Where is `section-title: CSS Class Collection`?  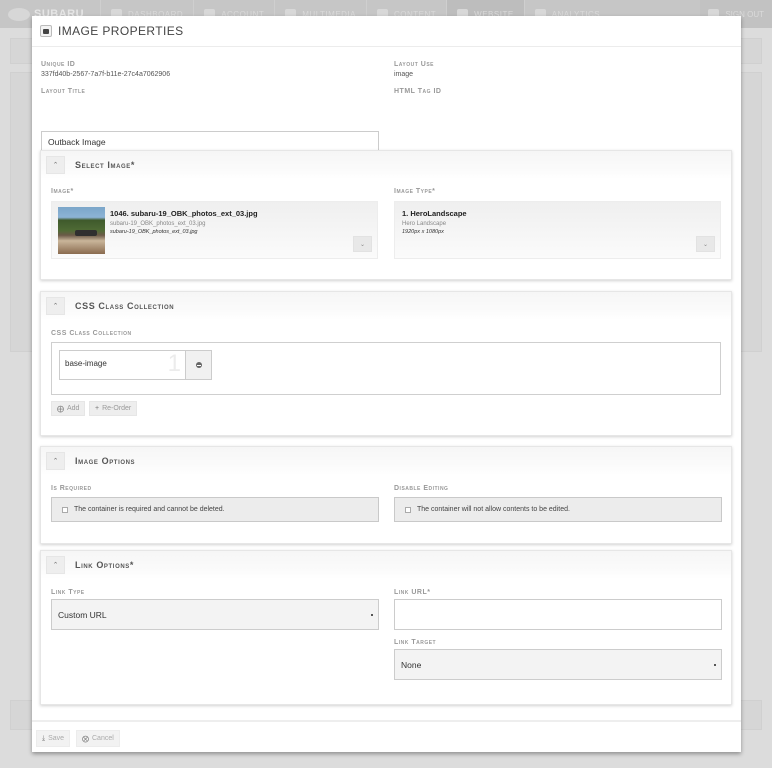 section-title: CSS Class Collection is located at coordinates (125, 306).